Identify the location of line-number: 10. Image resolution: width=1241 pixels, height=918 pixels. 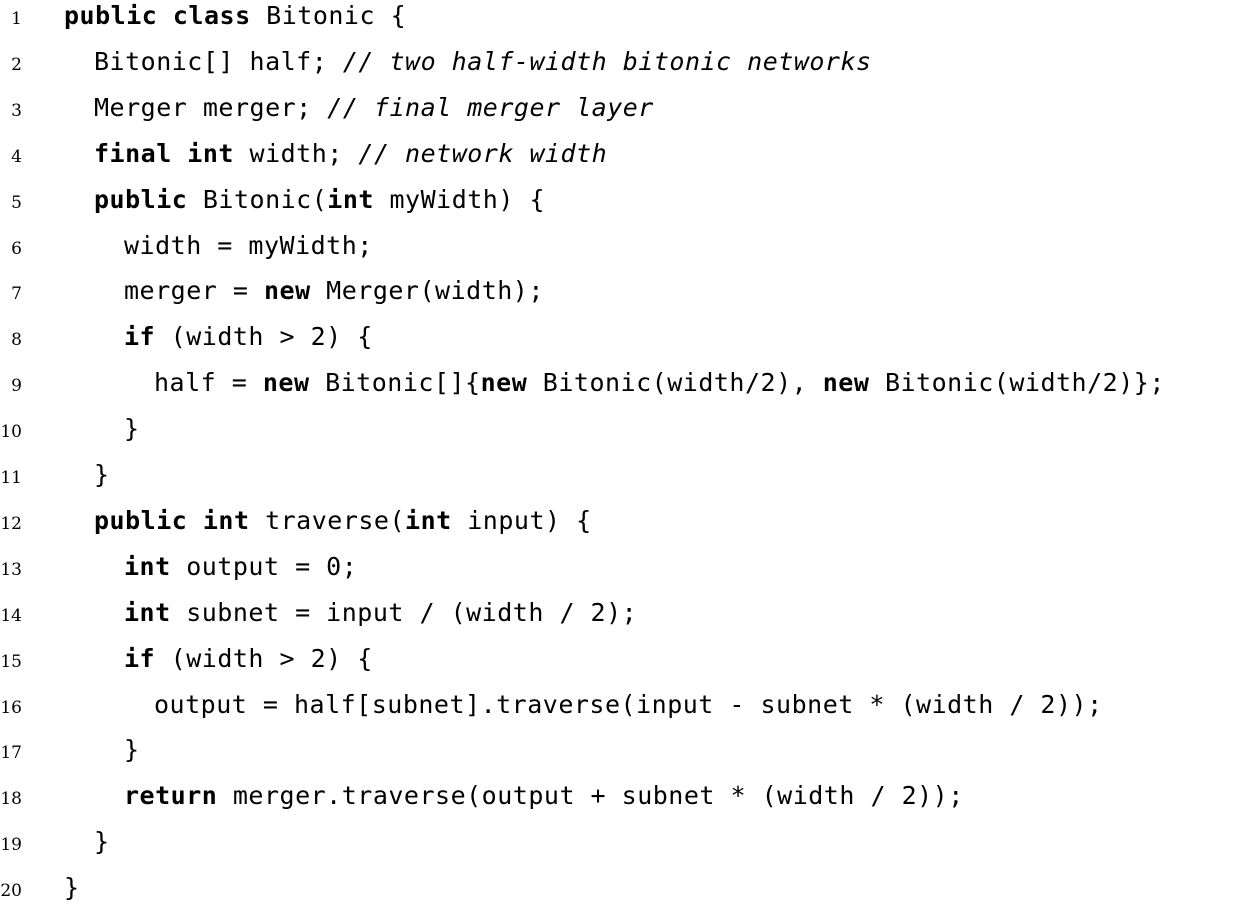
(11, 432).